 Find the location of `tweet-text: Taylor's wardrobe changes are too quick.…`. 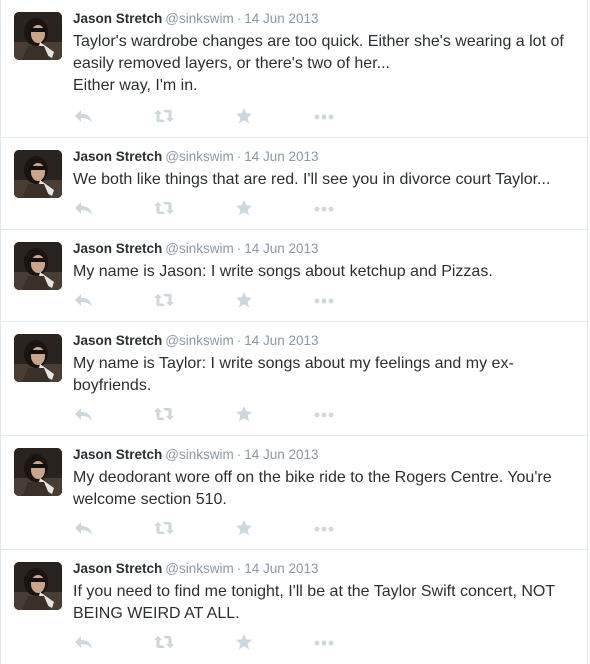

tweet-text: Taylor's wardrobe changes are too quick.… is located at coordinates (323, 64).